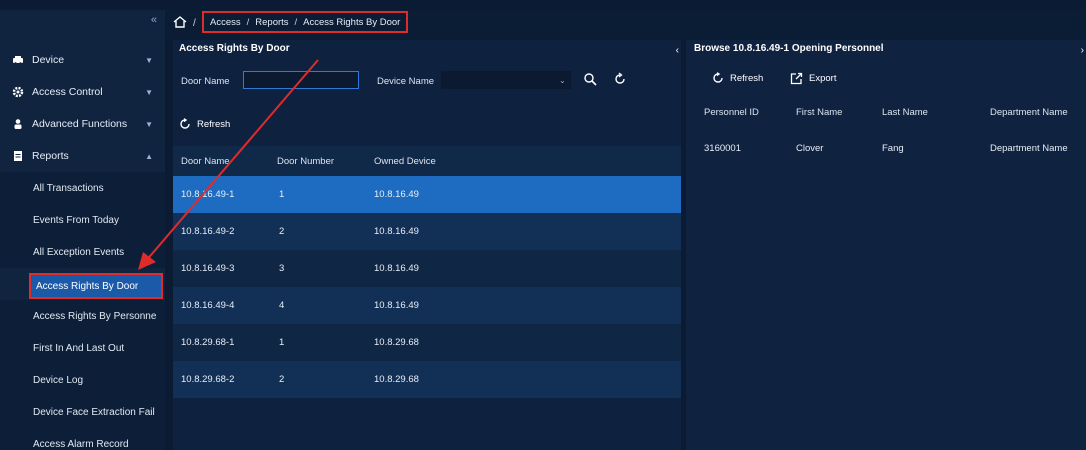 This screenshot has height=450, width=1086. I want to click on export-label: Export, so click(823, 78).